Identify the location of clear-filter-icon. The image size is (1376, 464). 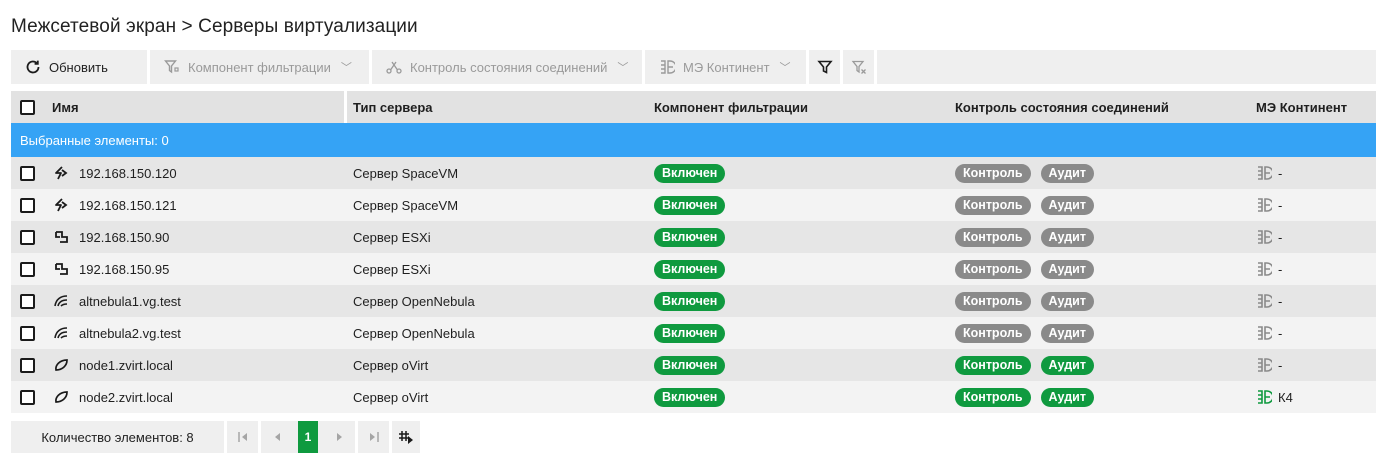
(858, 67).